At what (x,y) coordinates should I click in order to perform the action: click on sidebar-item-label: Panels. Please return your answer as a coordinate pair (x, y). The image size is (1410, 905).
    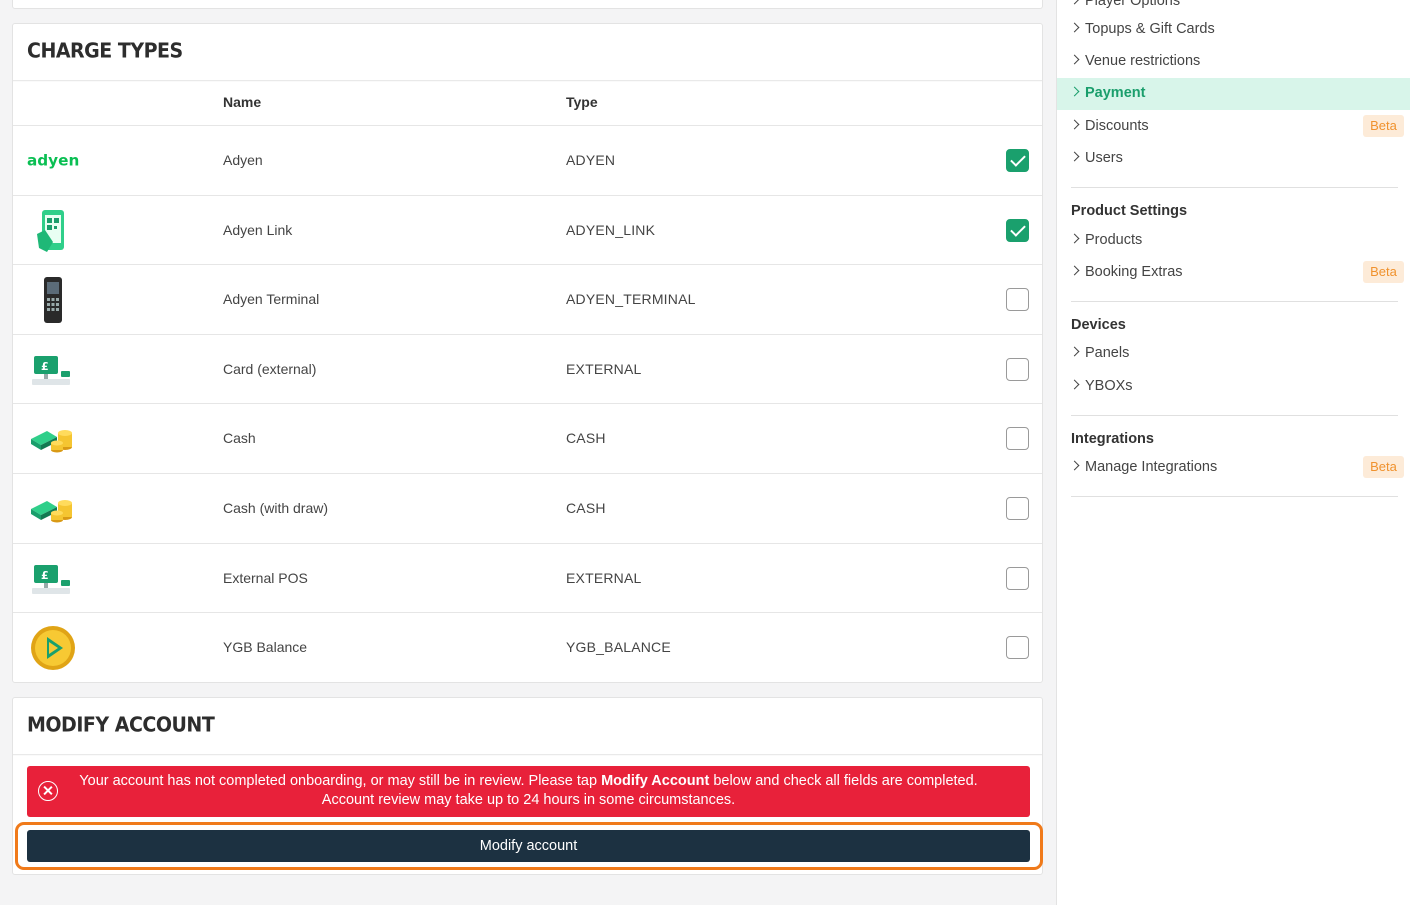
    Looking at the image, I should click on (1107, 353).